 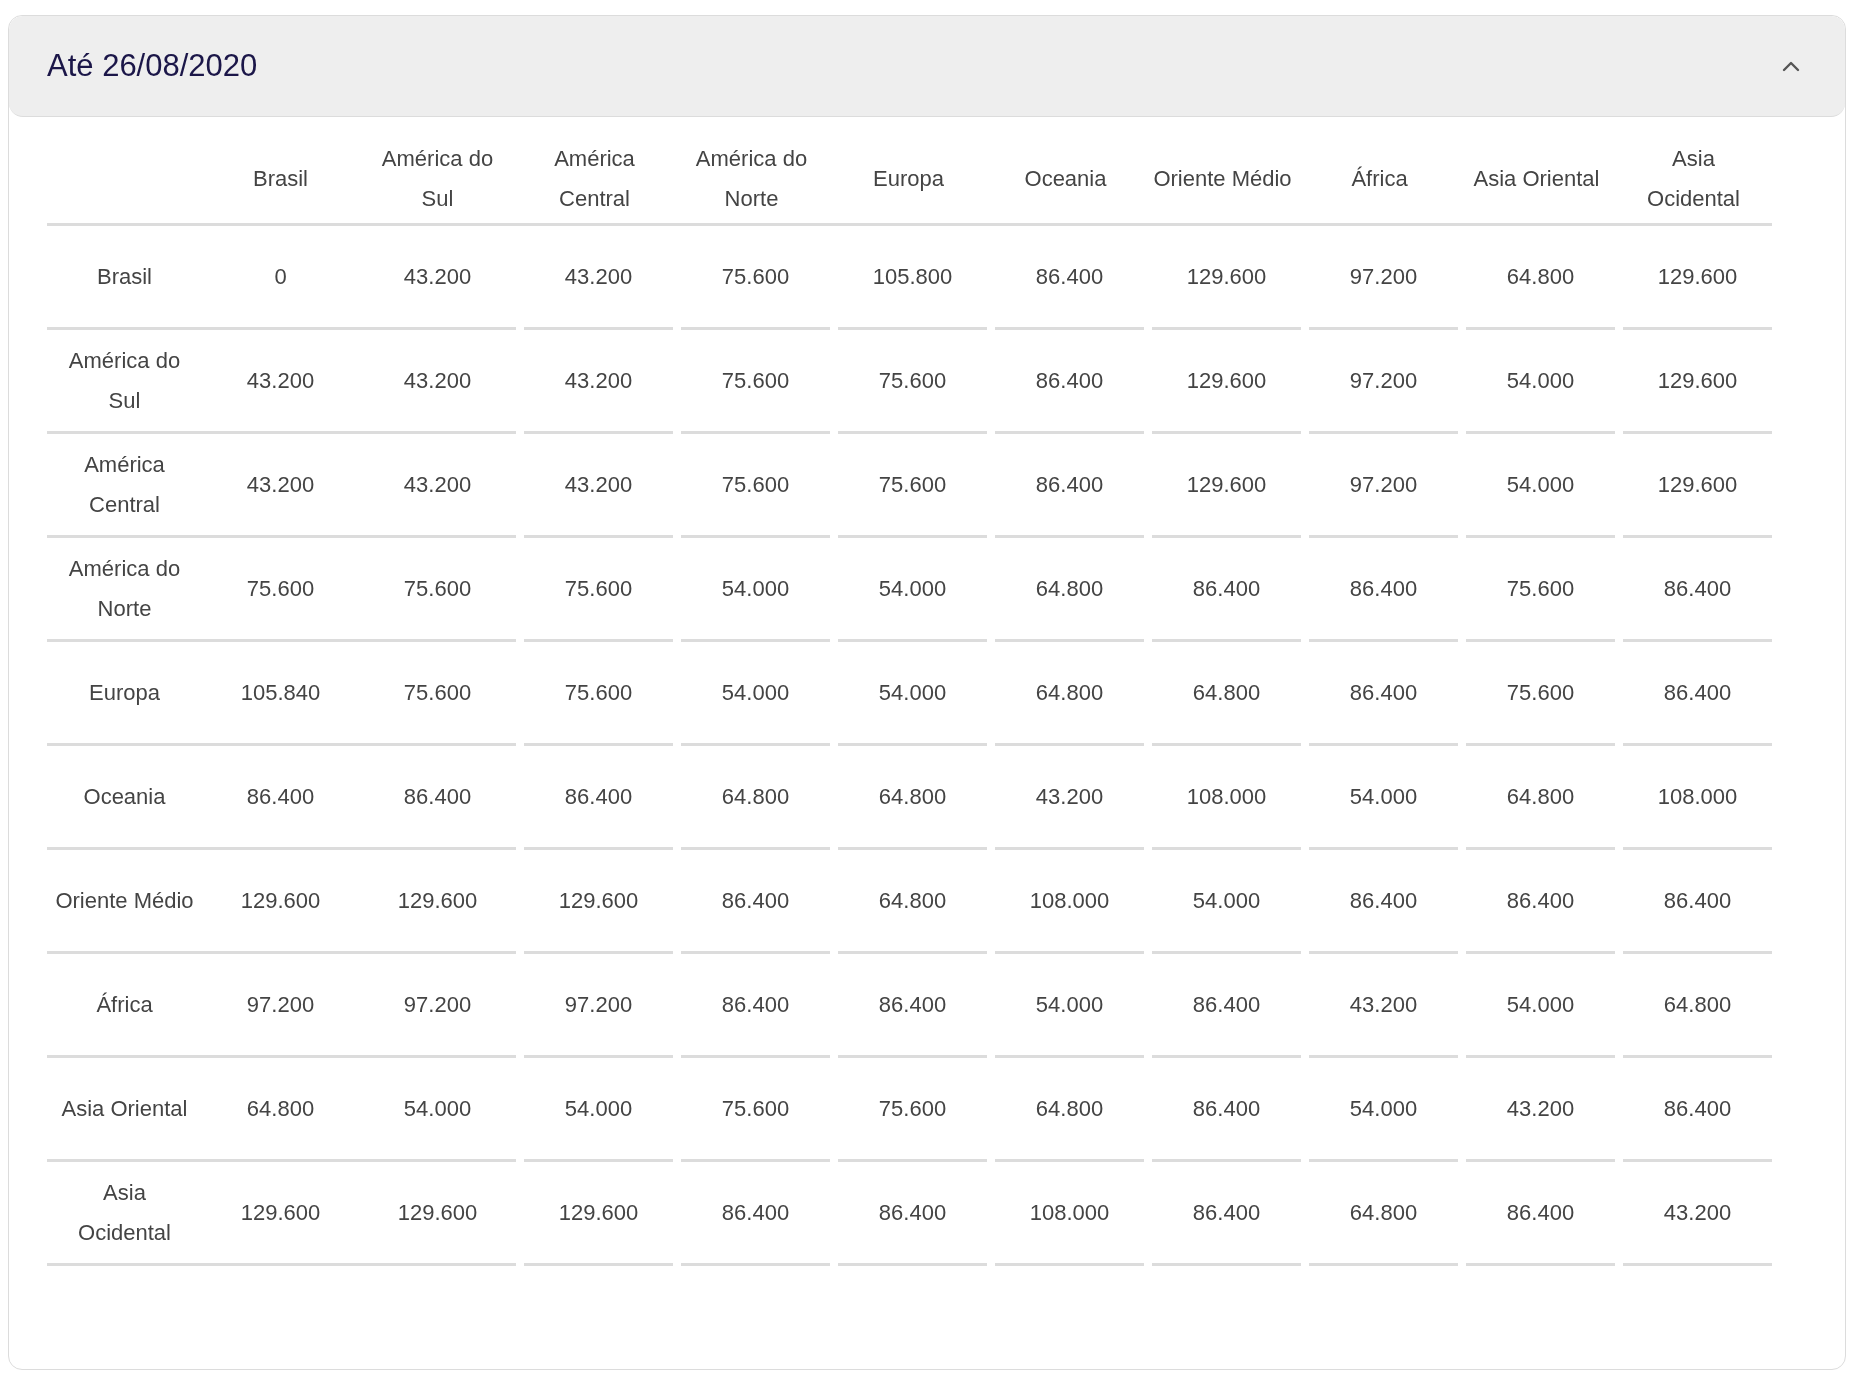 What do you see at coordinates (927, 66) in the screenshot?
I see `panel-header: Até 26/08/2020` at bounding box center [927, 66].